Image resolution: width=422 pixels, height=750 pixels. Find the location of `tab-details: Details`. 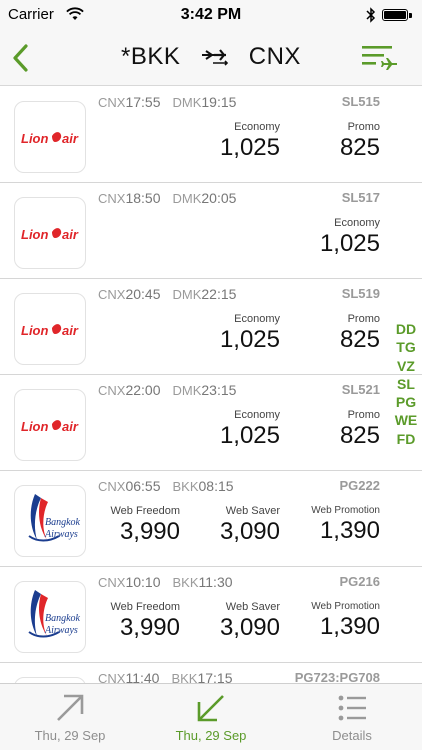

tab-details: Details is located at coordinates (352, 717).